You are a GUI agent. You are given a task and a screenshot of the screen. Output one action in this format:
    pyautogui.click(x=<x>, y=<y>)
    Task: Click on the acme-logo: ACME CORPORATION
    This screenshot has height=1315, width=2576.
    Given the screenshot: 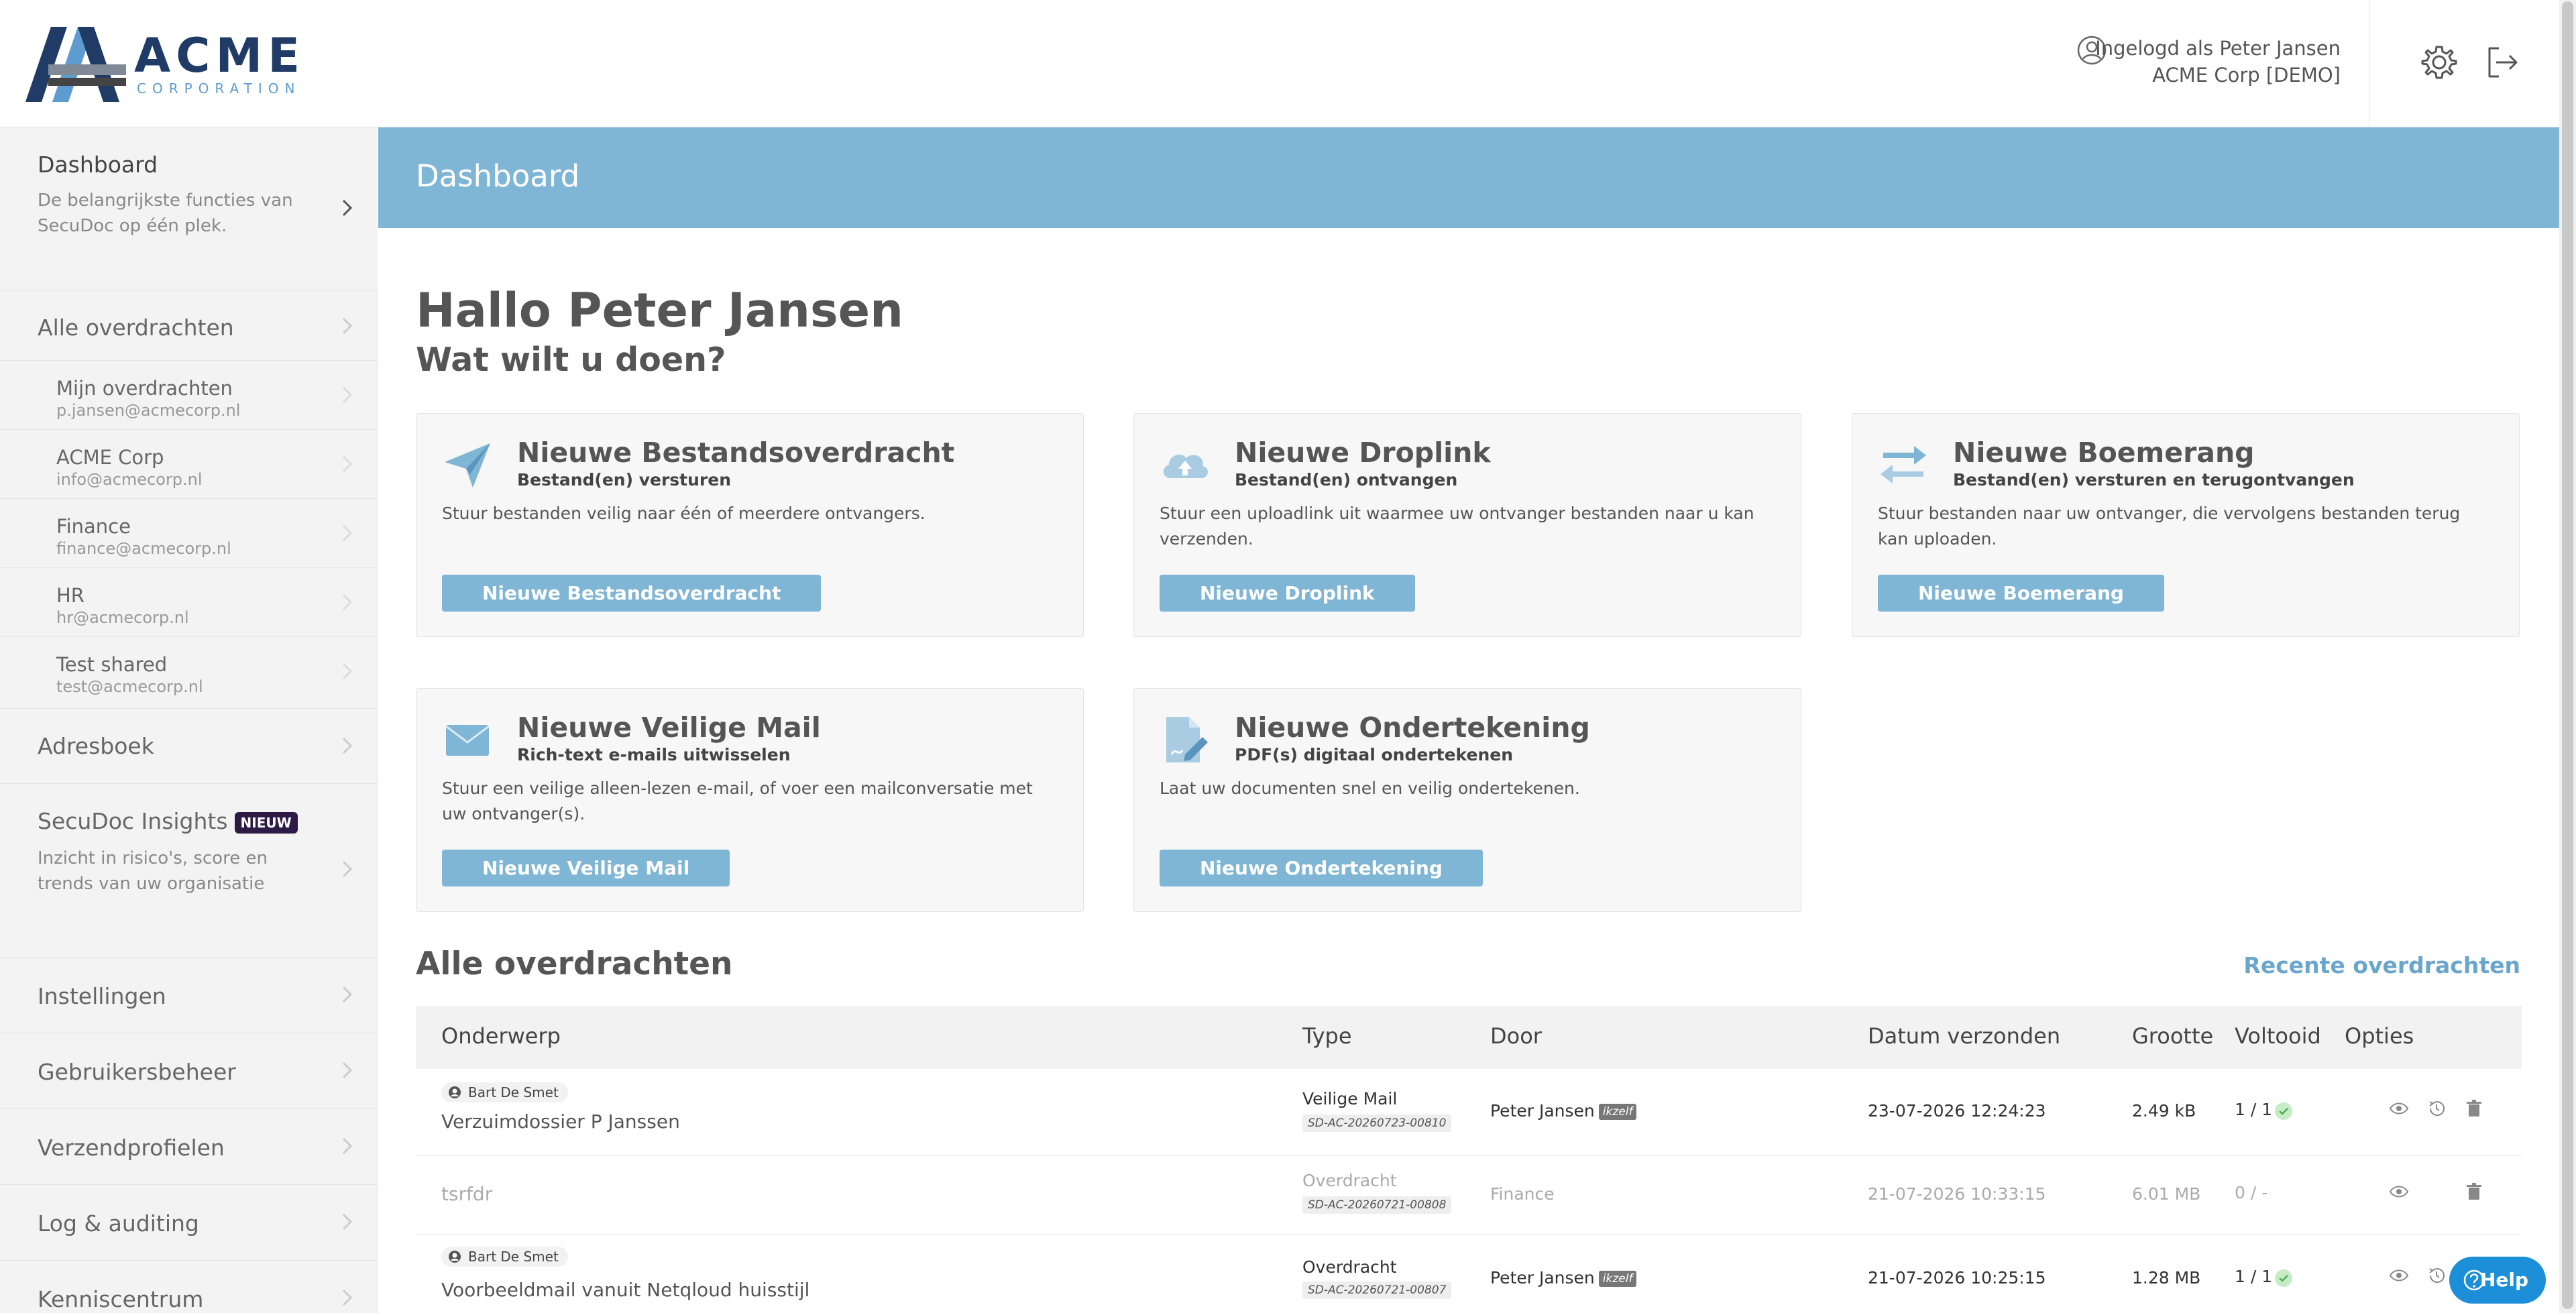 What is the action you would take?
    pyautogui.click(x=162, y=64)
    